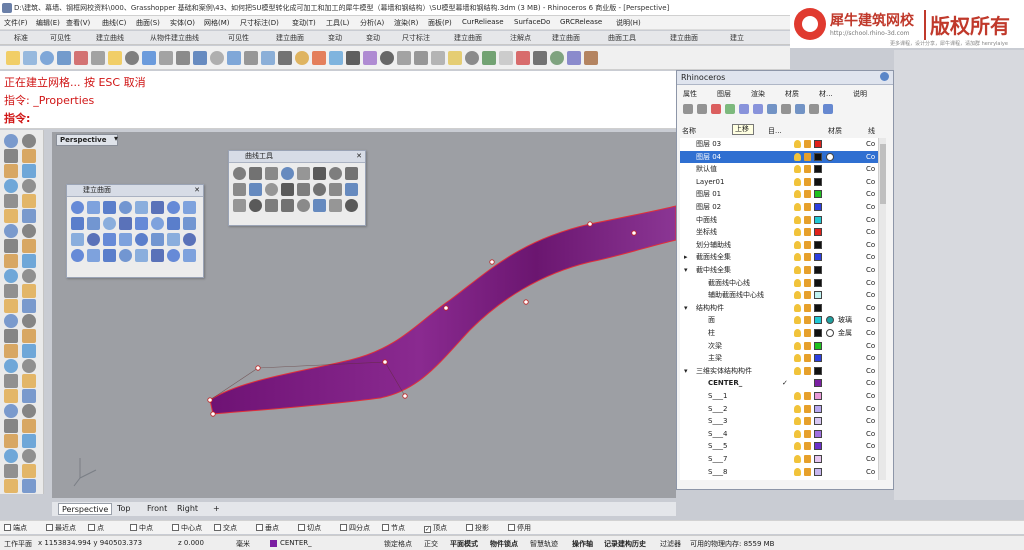  What do you see at coordinates (87, 140) in the screenshot?
I see `viewport-title: Perspective` at bounding box center [87, 140].